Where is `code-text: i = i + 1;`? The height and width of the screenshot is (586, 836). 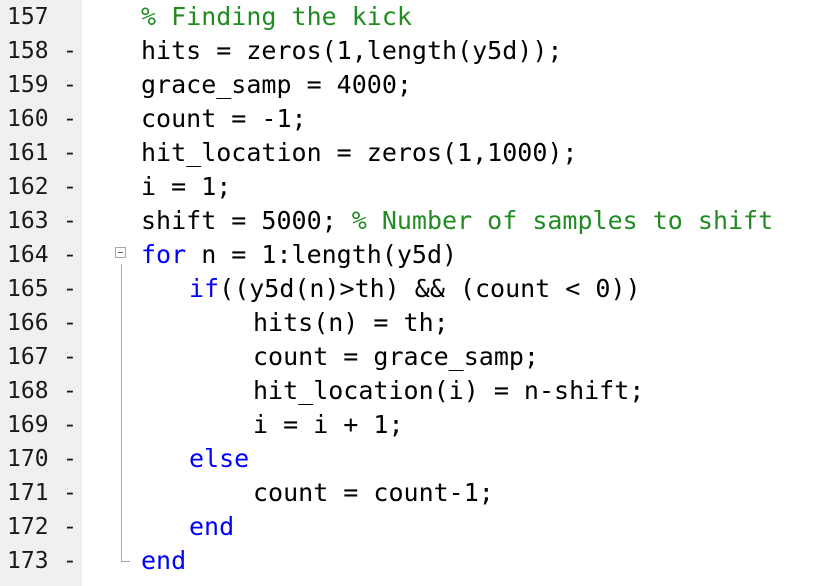 code-text: i = i + 1; is located at coordinates (328, 425).